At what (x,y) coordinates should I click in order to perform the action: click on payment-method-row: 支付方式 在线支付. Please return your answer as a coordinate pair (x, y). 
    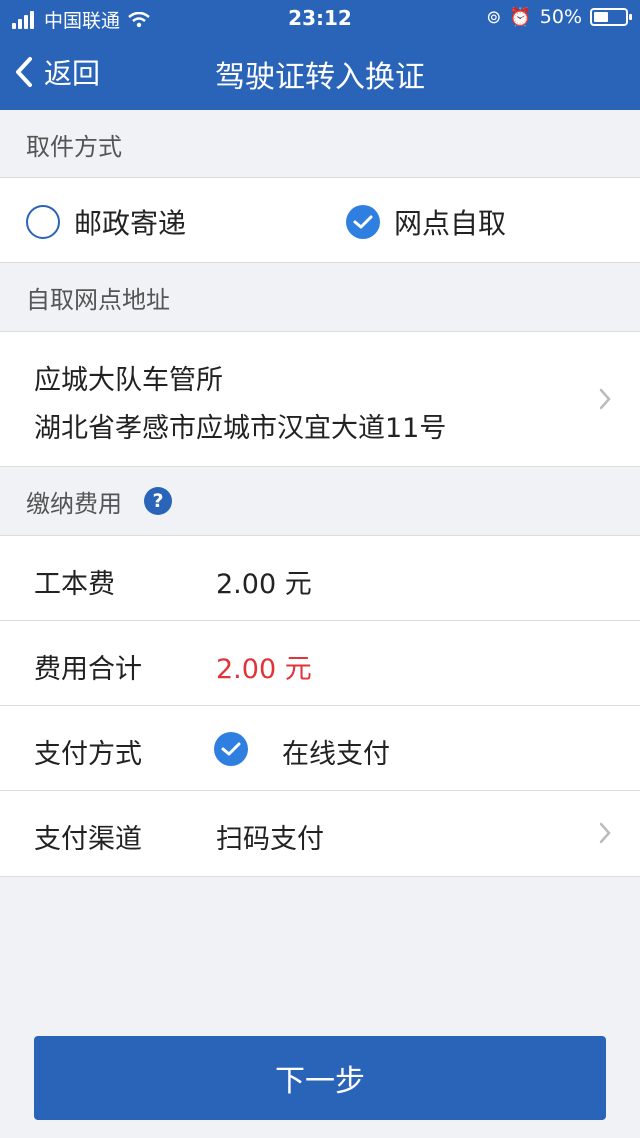
    Looking at the image, I should click on (320, 748).